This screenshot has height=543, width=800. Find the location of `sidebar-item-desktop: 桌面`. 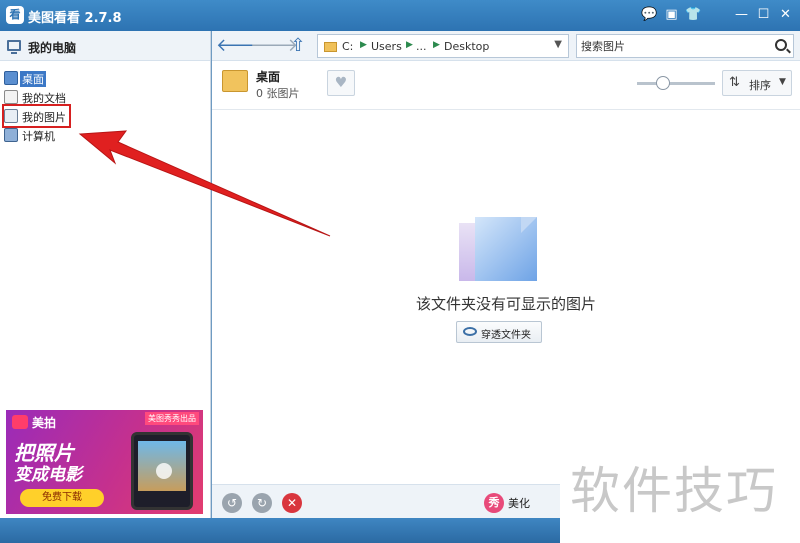

sidebar-item-desktop: 桌面 is located at coordinates (84, 78).